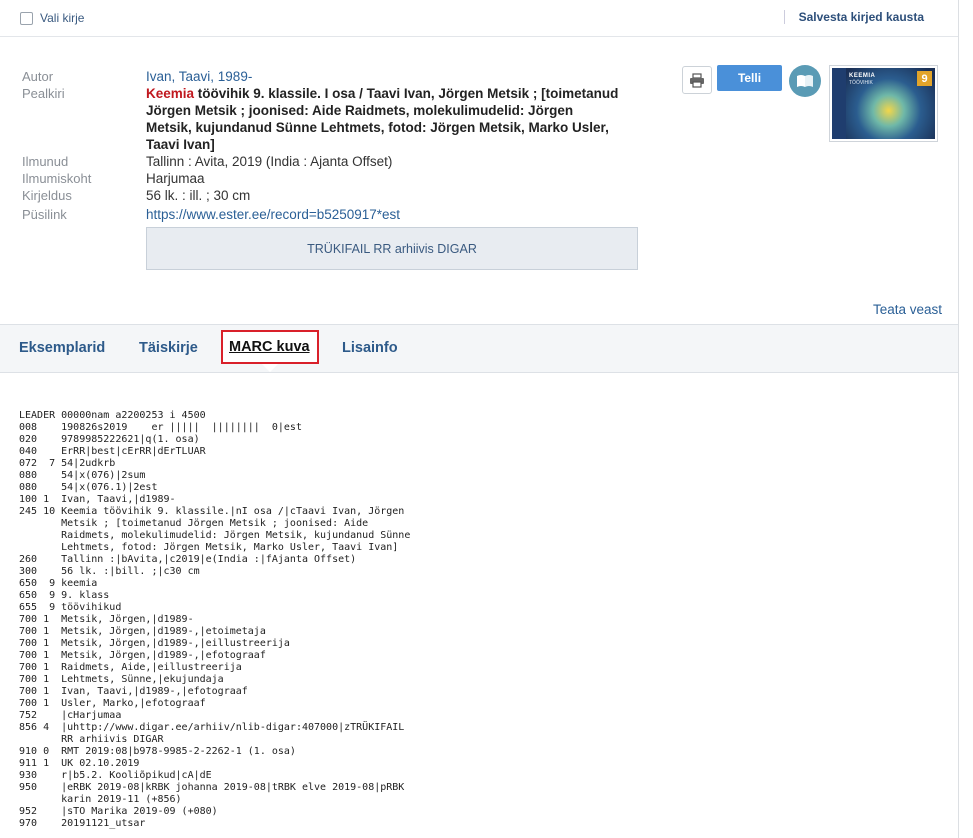 The height and width of the screenshot is (838, 973). What do you see at coordinates (198, 195) in the screenshot?
I see `description-value: 56 lk. : ill. ; 30 cm` at bounding box center [198, 195].